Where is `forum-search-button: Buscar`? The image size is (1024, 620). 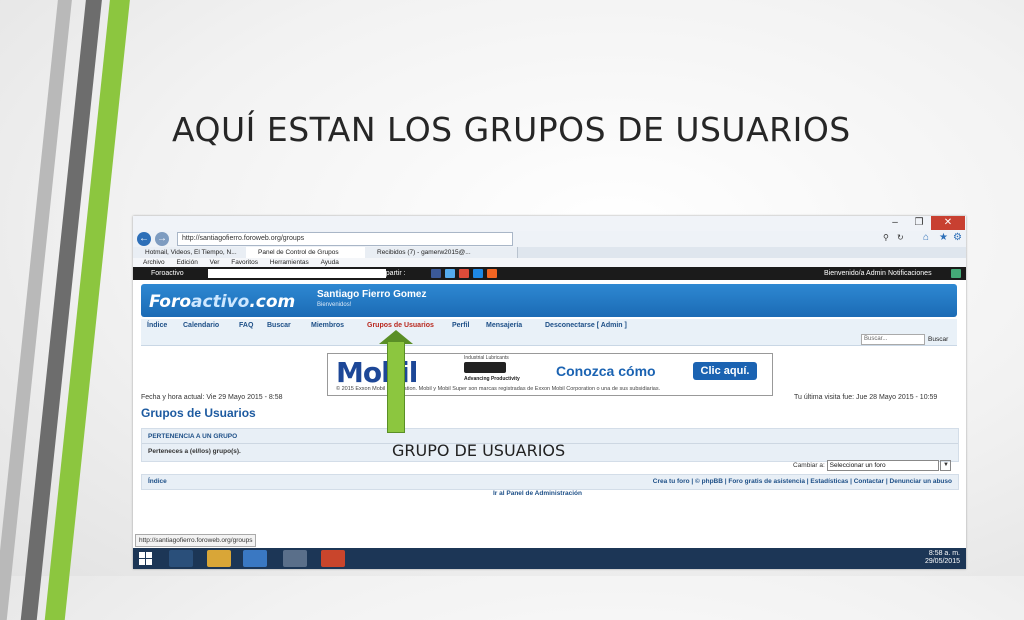 forum-search-button: Buscar is located at coordinates (938, 339).